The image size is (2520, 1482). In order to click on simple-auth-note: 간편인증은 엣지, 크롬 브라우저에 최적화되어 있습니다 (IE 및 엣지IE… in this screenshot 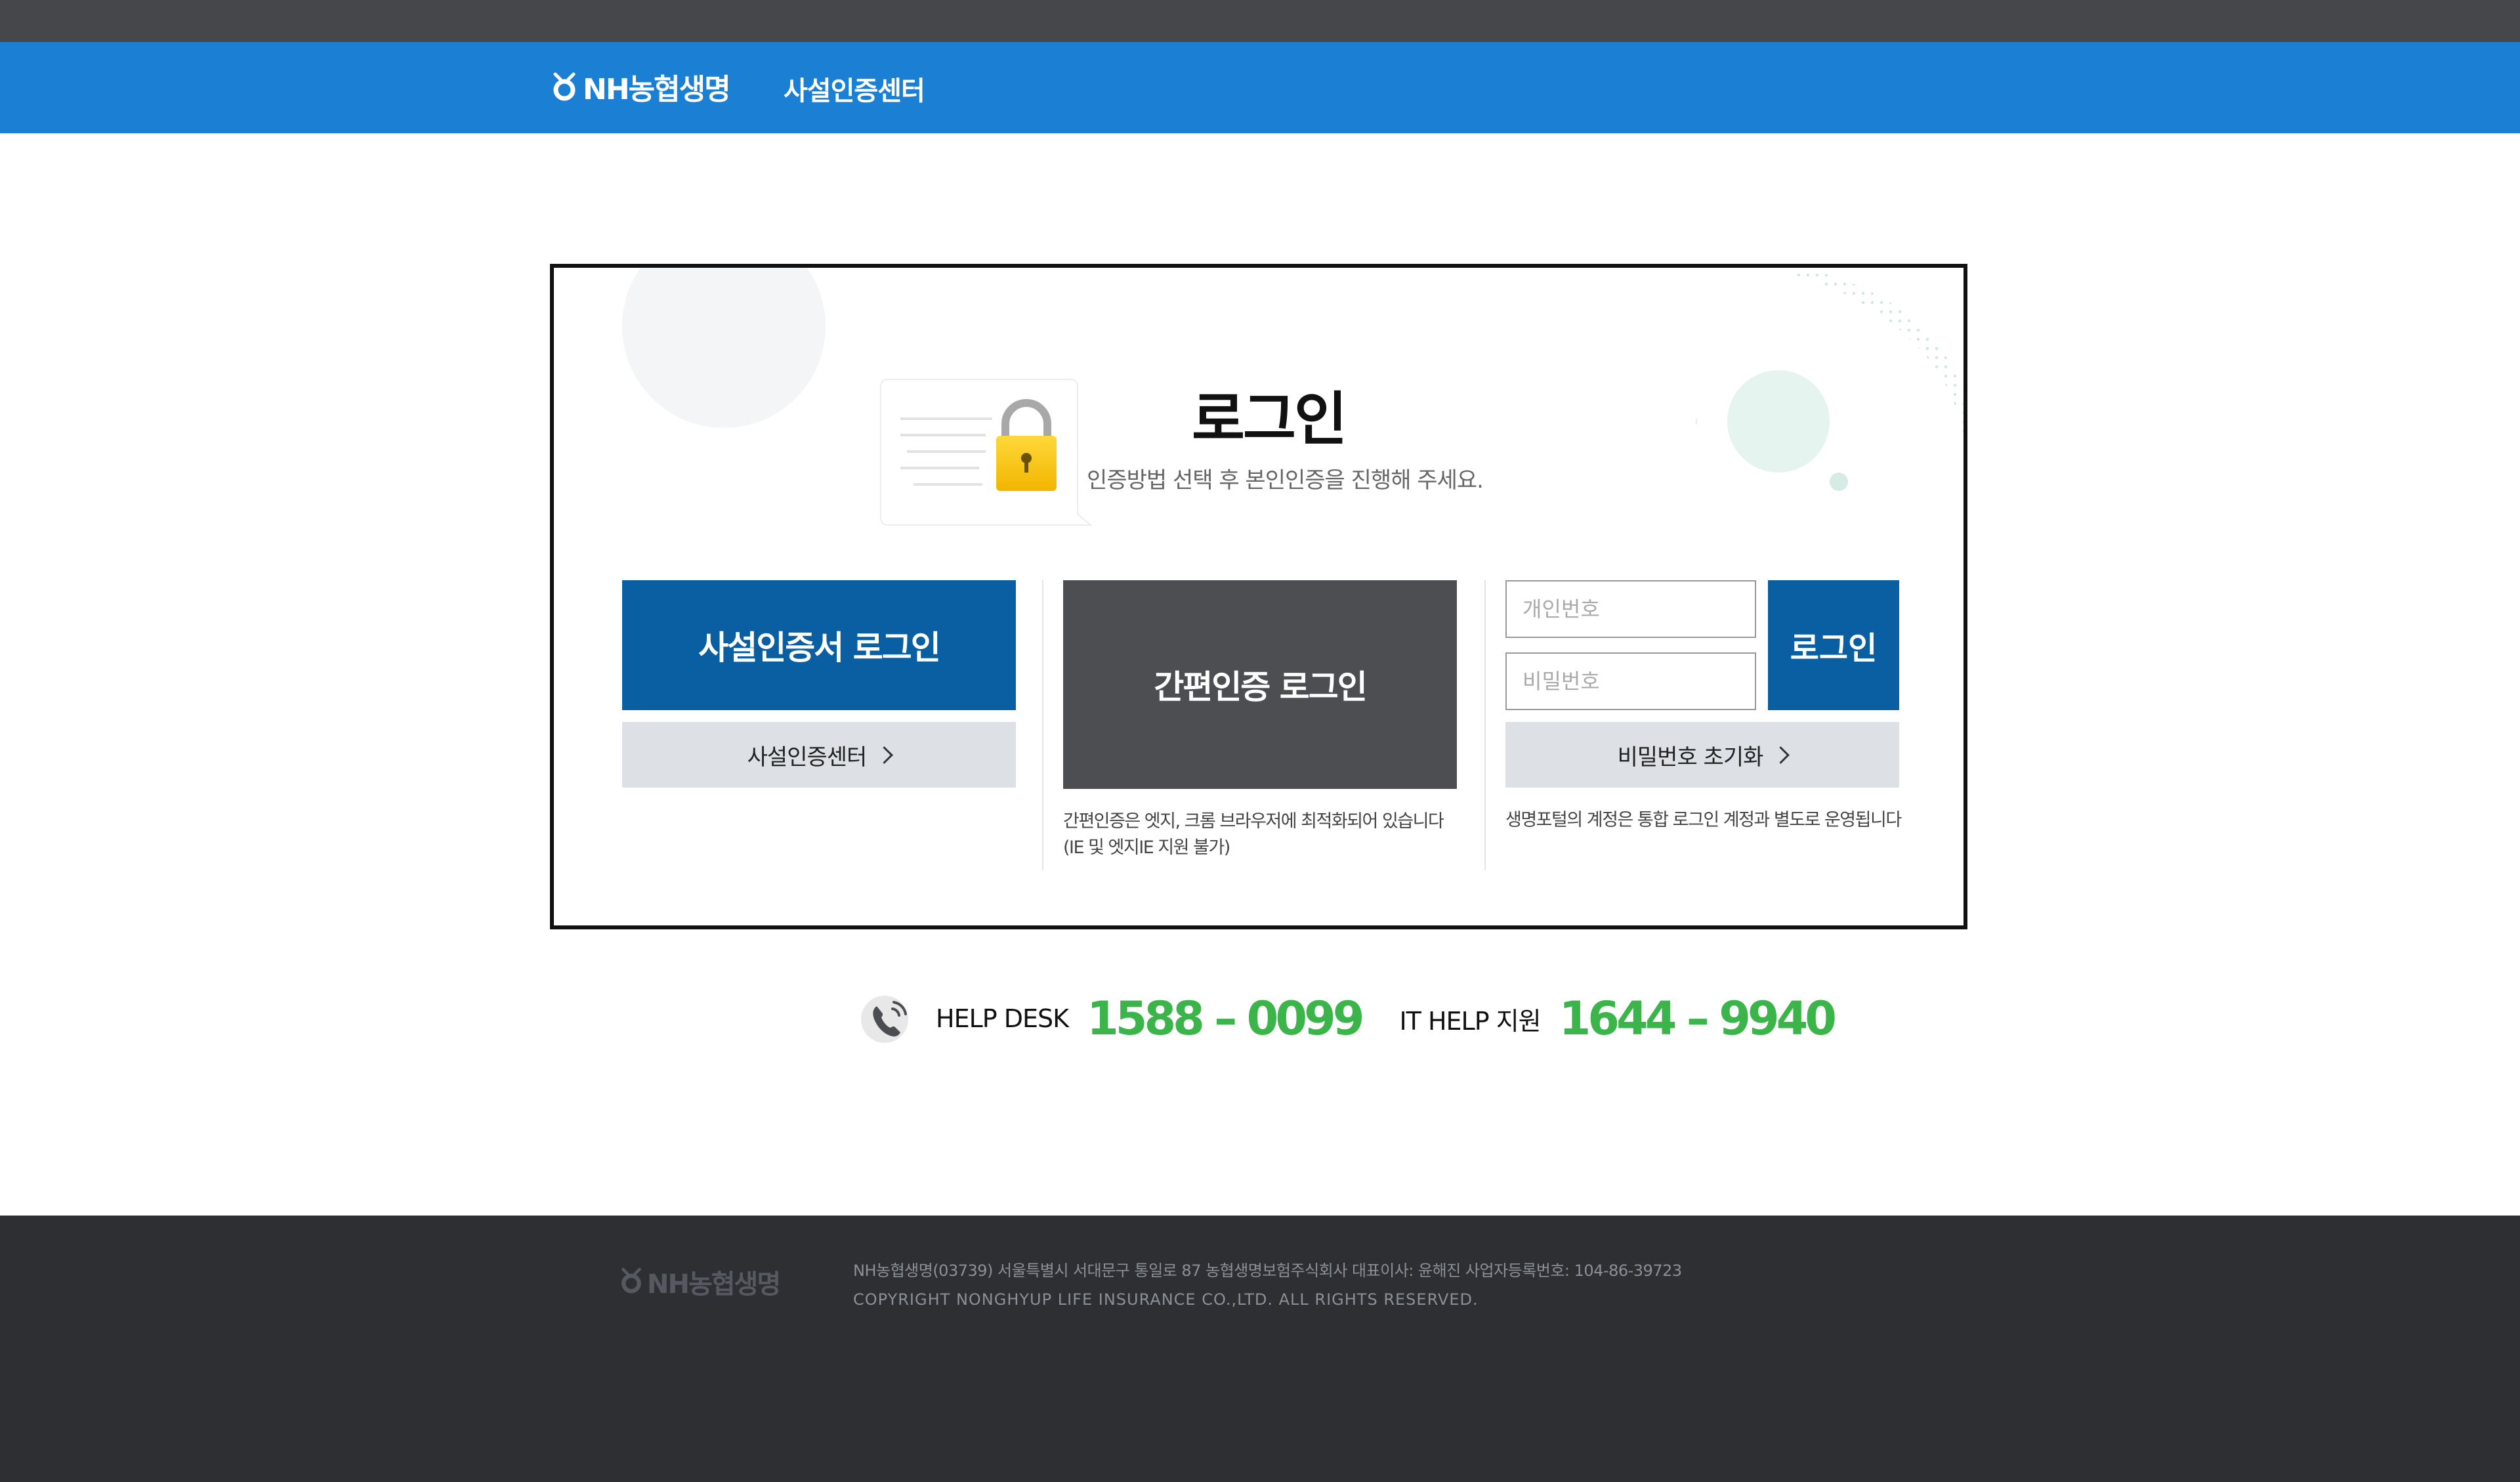, I will do `click(1260, 835)`.